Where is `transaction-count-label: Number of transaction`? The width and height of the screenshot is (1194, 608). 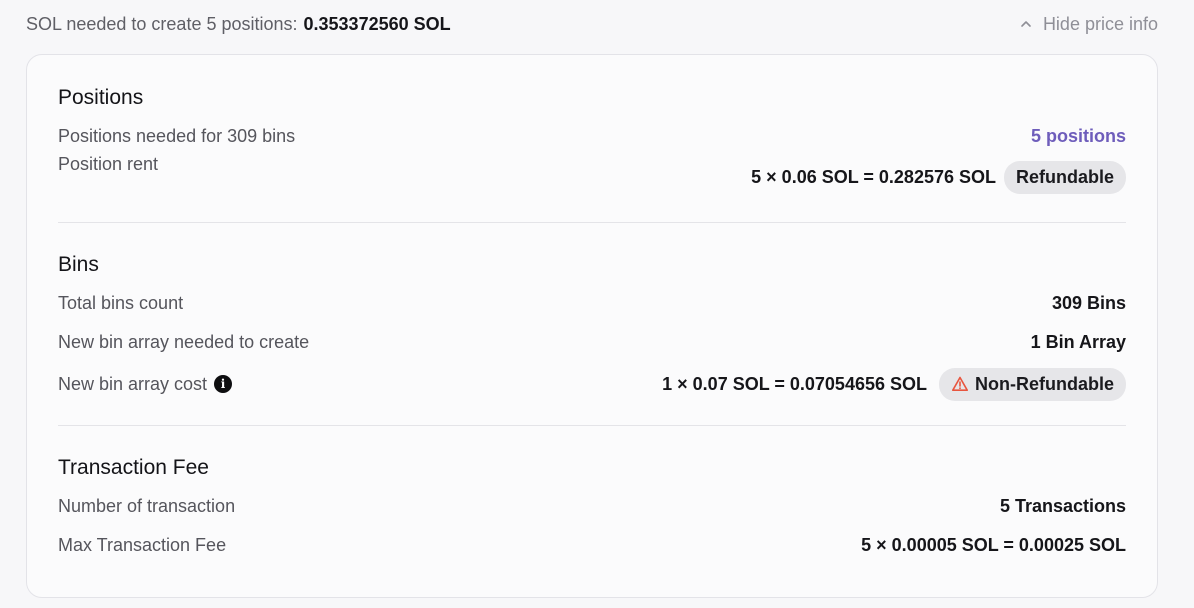
transaction-count-label: Number of transaction is located at coordinates (147, 505).